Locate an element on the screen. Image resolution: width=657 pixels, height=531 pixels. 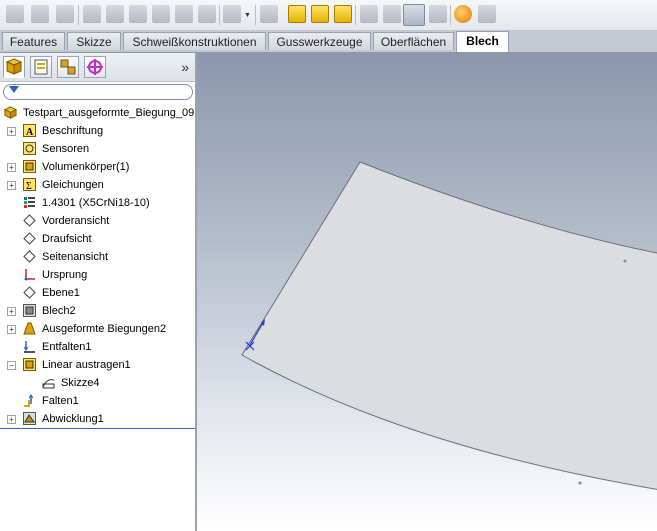
tree-item-equations: + Σ Gleichungen is located at coordinates (97, 185).